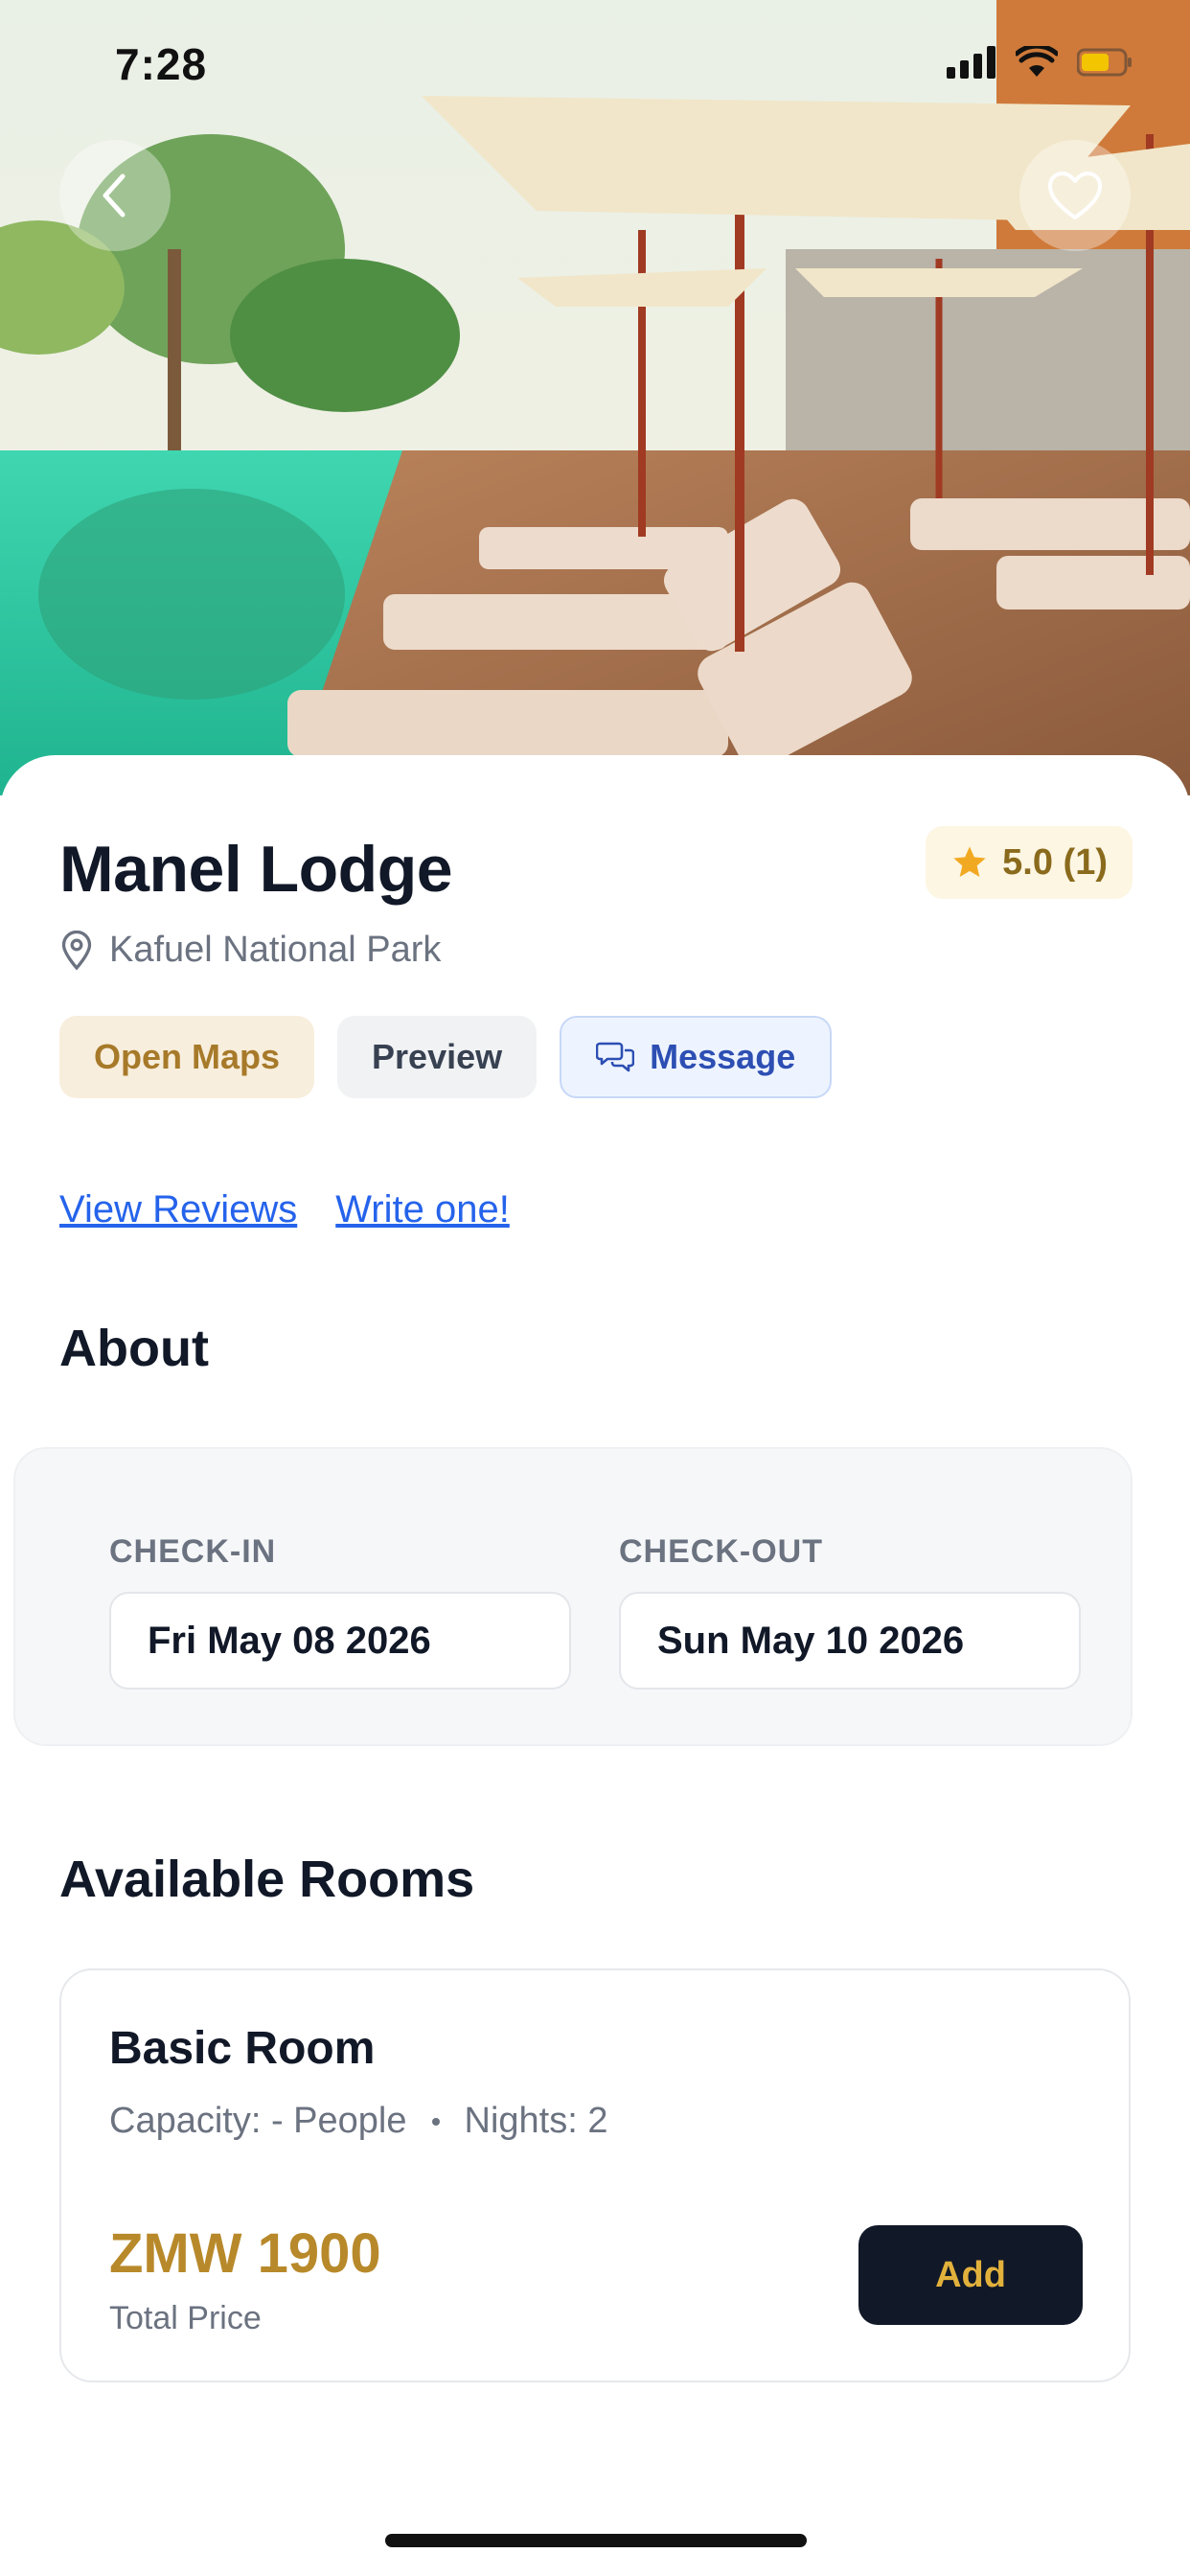 The height and width of the screenshot is (2576, 1190). What do you see at coordinates (256, 869) in the screenshot?
I see `lodge-title: Manel Lodge` at bounding box center [256, 869].